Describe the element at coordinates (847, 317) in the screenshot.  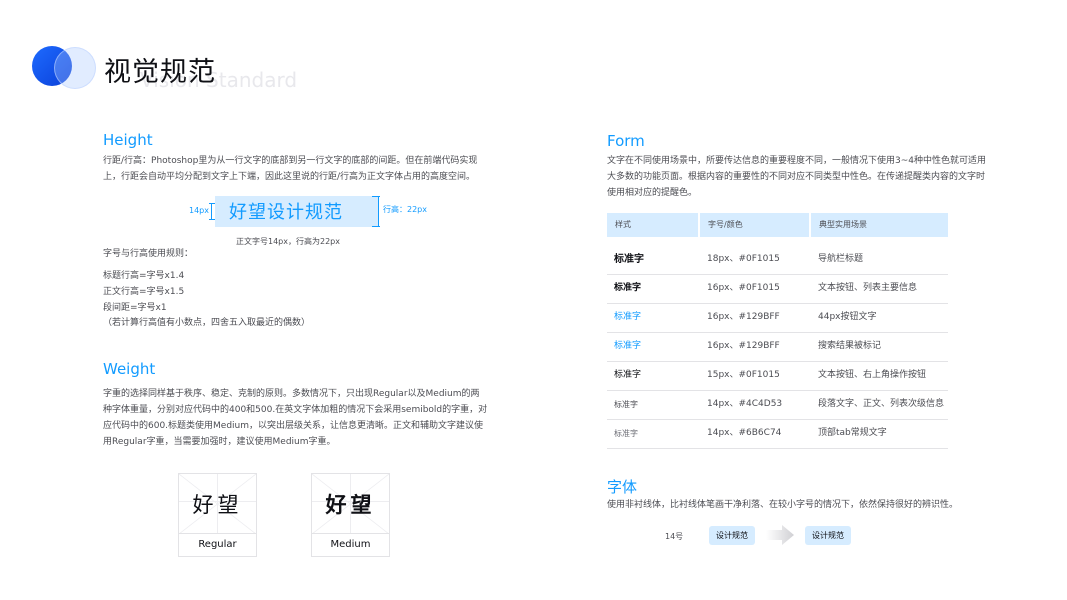
I see `row-usage: 44px按钮文字` at that location.